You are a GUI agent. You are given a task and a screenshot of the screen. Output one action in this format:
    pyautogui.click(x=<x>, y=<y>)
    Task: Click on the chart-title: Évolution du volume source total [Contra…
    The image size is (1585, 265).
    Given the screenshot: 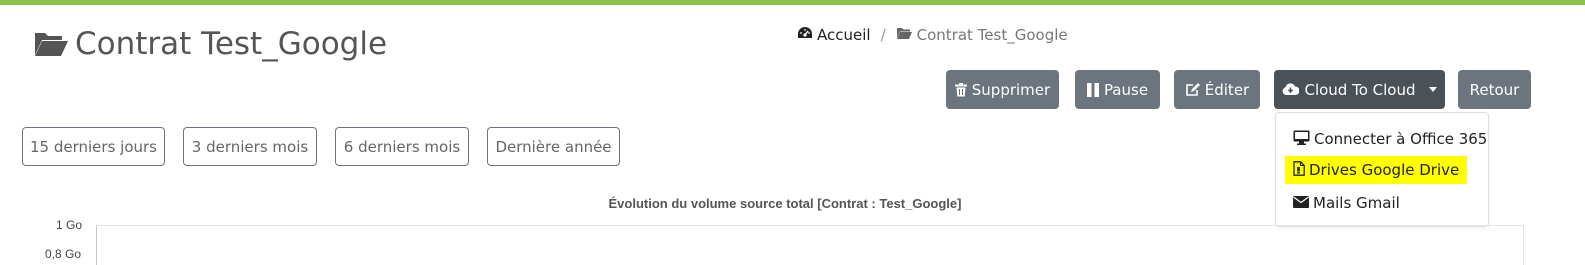 What is the action you would take?
    pyautogui.click(x=785, y=203)
    